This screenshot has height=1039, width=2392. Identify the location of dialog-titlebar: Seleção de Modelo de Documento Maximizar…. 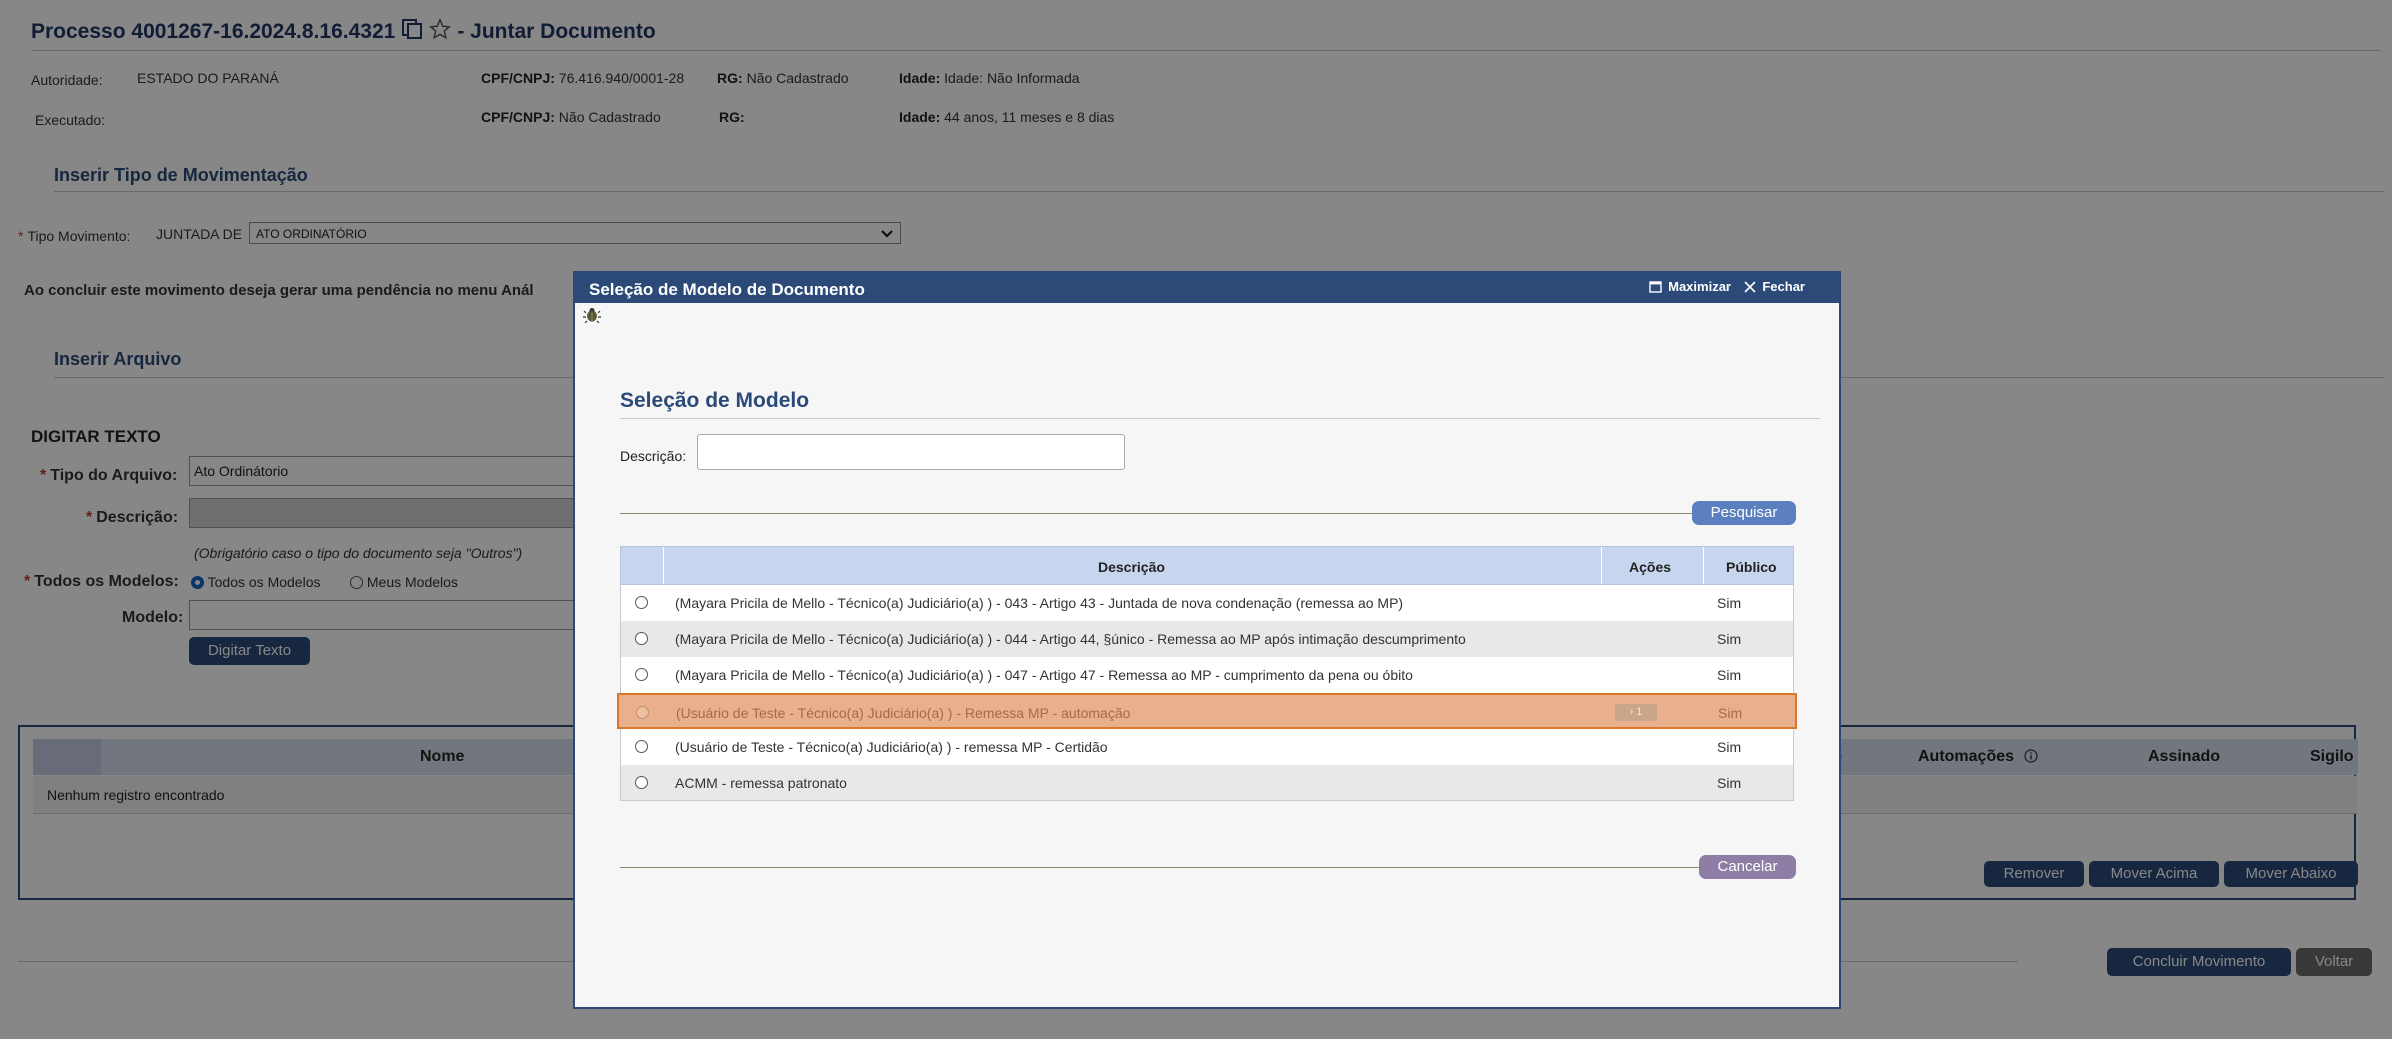
(1207, 288).